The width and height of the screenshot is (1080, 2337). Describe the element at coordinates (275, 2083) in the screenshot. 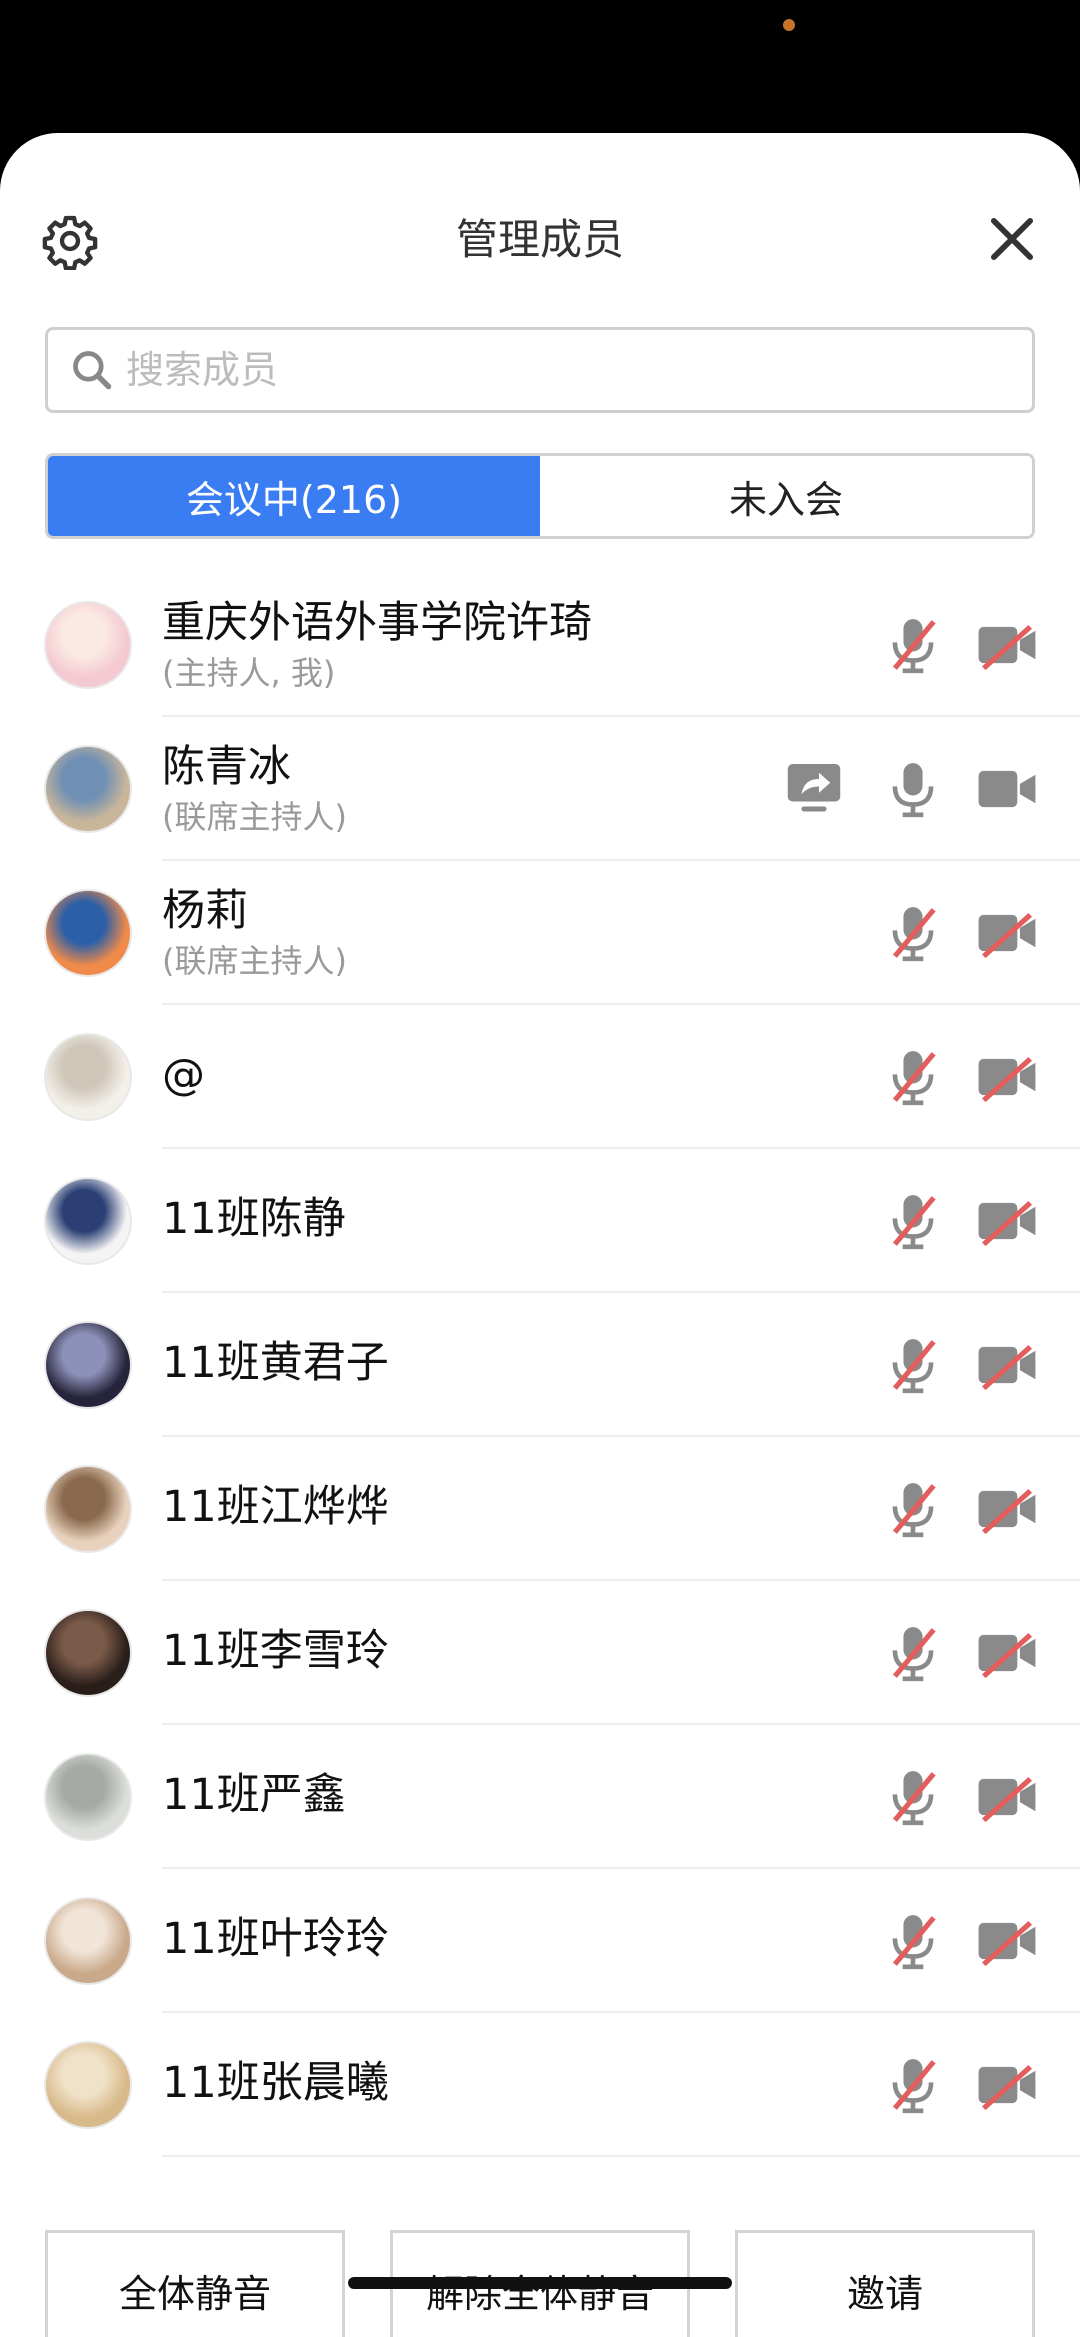

I see `member-name: 11班张晨曦` at that location.